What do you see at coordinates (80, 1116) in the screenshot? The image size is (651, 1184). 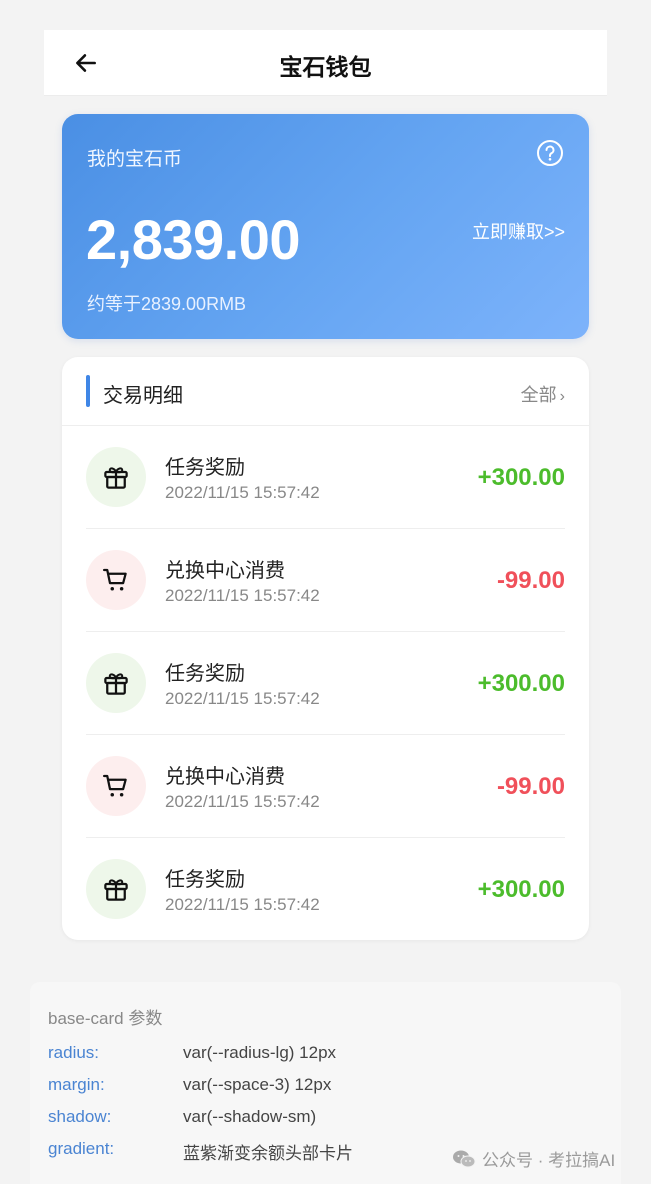 I see `param-key: shadow:` at bounding box center [80, 1116].